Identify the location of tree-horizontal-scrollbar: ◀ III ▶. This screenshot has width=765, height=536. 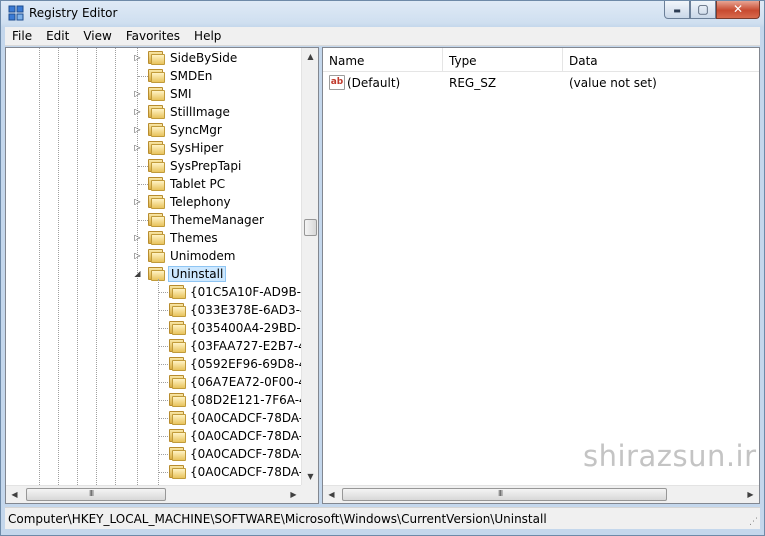
(154, 494).